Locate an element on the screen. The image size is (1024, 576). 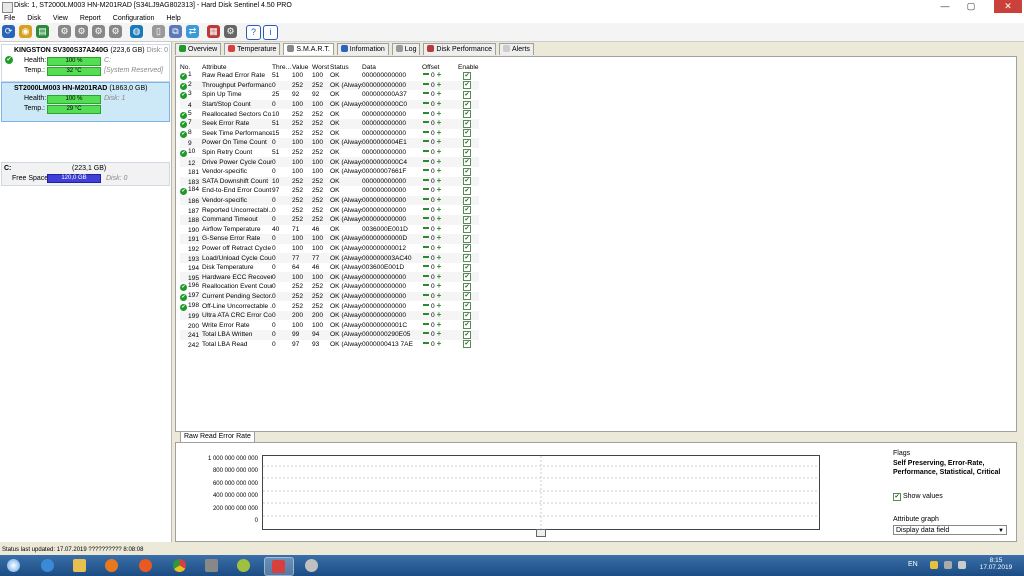
col-offset: Offset is located at coordinates (440, 67).